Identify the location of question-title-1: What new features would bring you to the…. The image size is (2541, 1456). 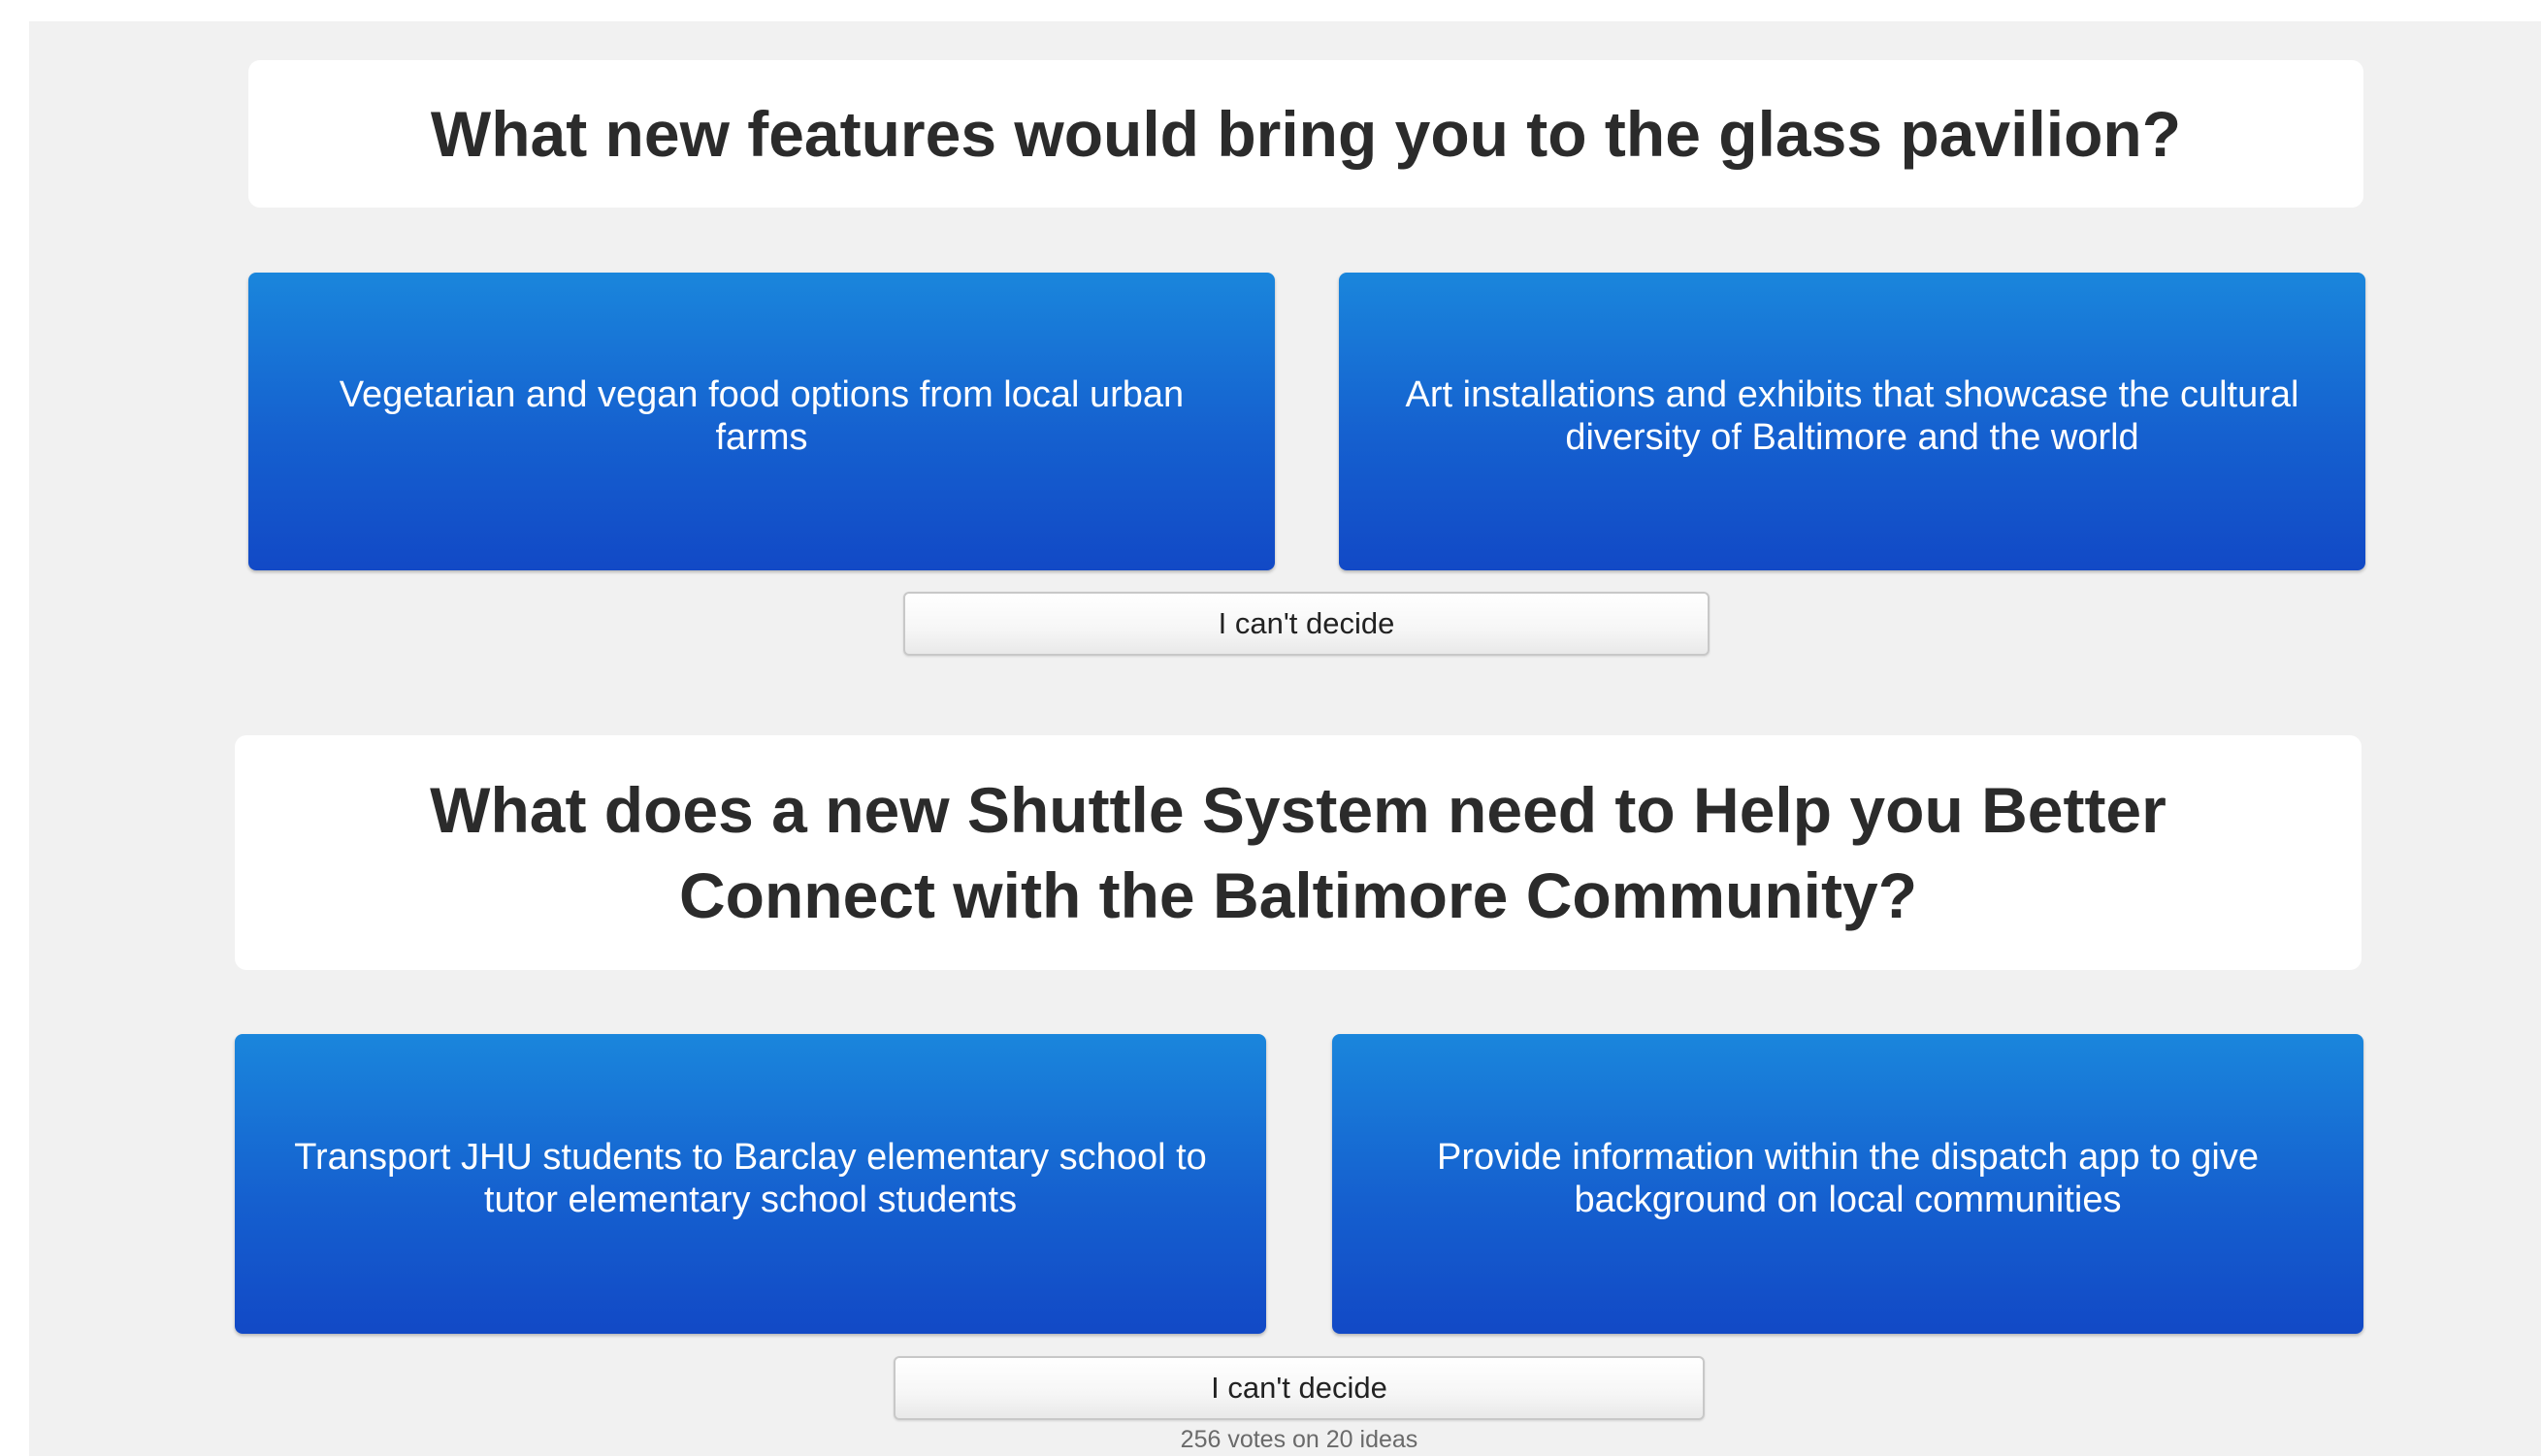
(1306, 134).